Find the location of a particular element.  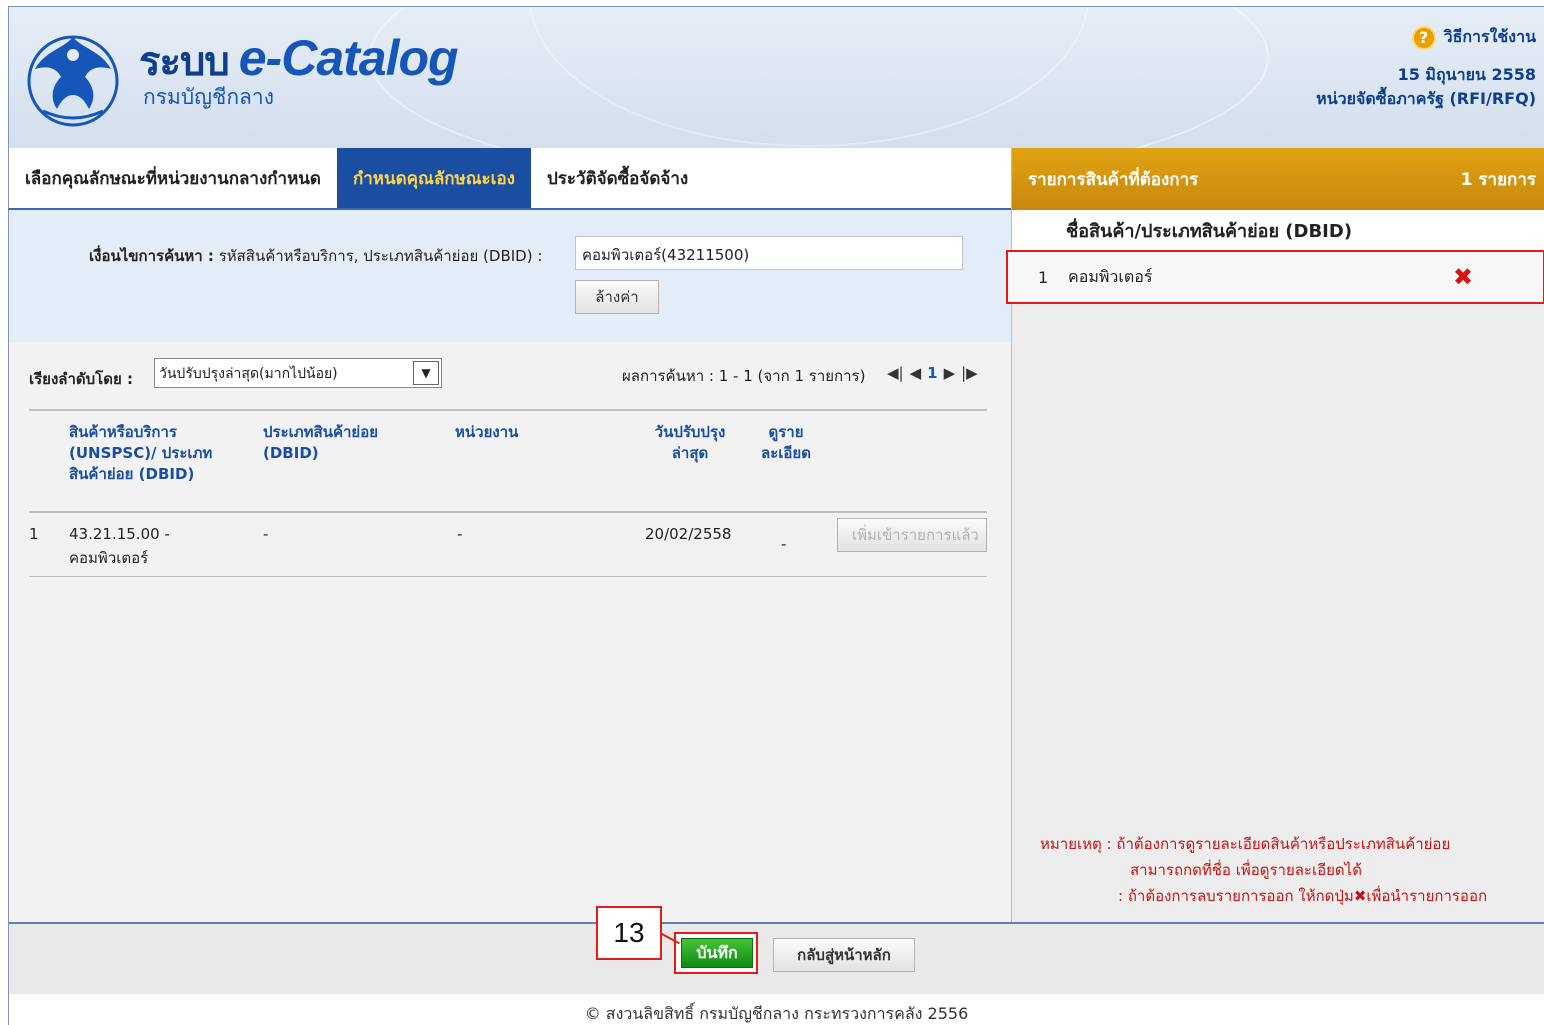

cart-count: 1 รายการ is located at coordinates (1498, 179).